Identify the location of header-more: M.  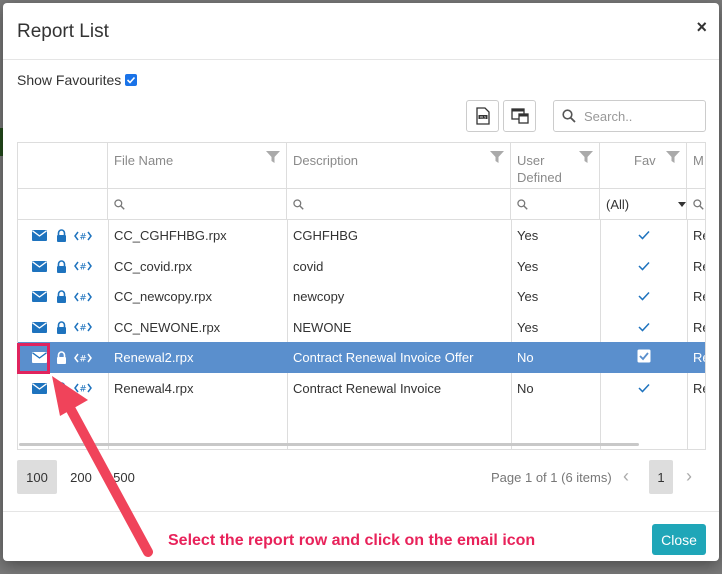
(696, 166).